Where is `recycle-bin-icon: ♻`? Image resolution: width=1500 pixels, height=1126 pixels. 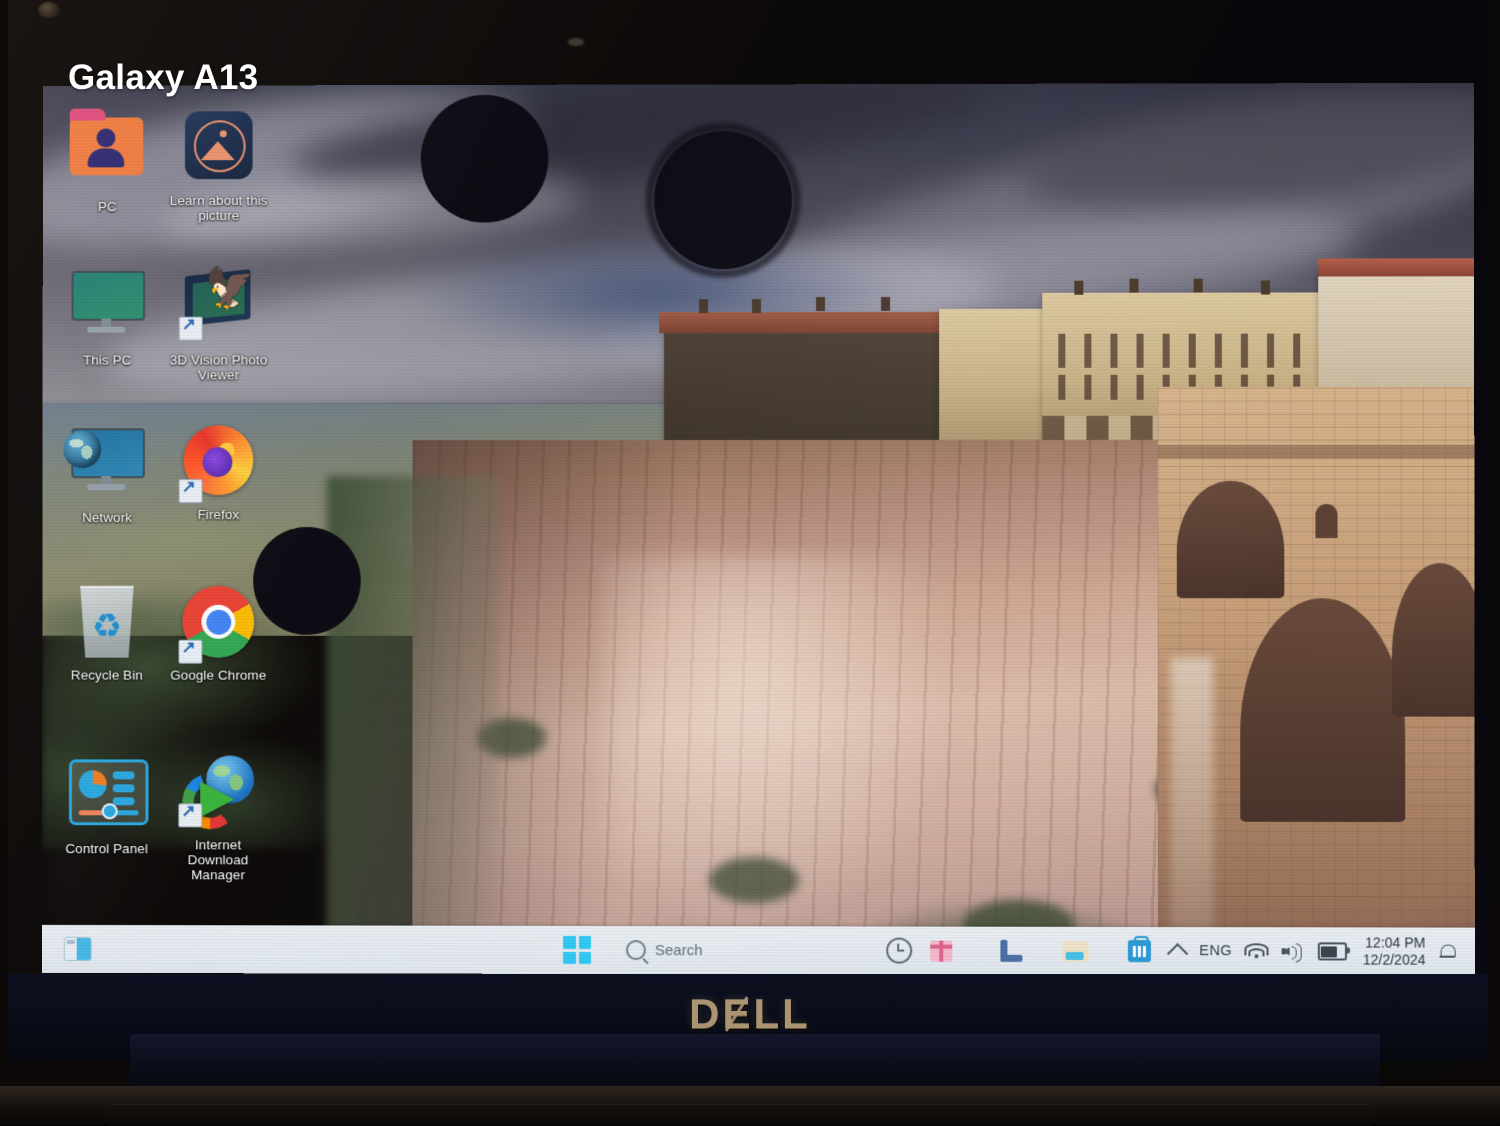 recycle-bin-icon: ♻ is located at coordinates (107, 624).